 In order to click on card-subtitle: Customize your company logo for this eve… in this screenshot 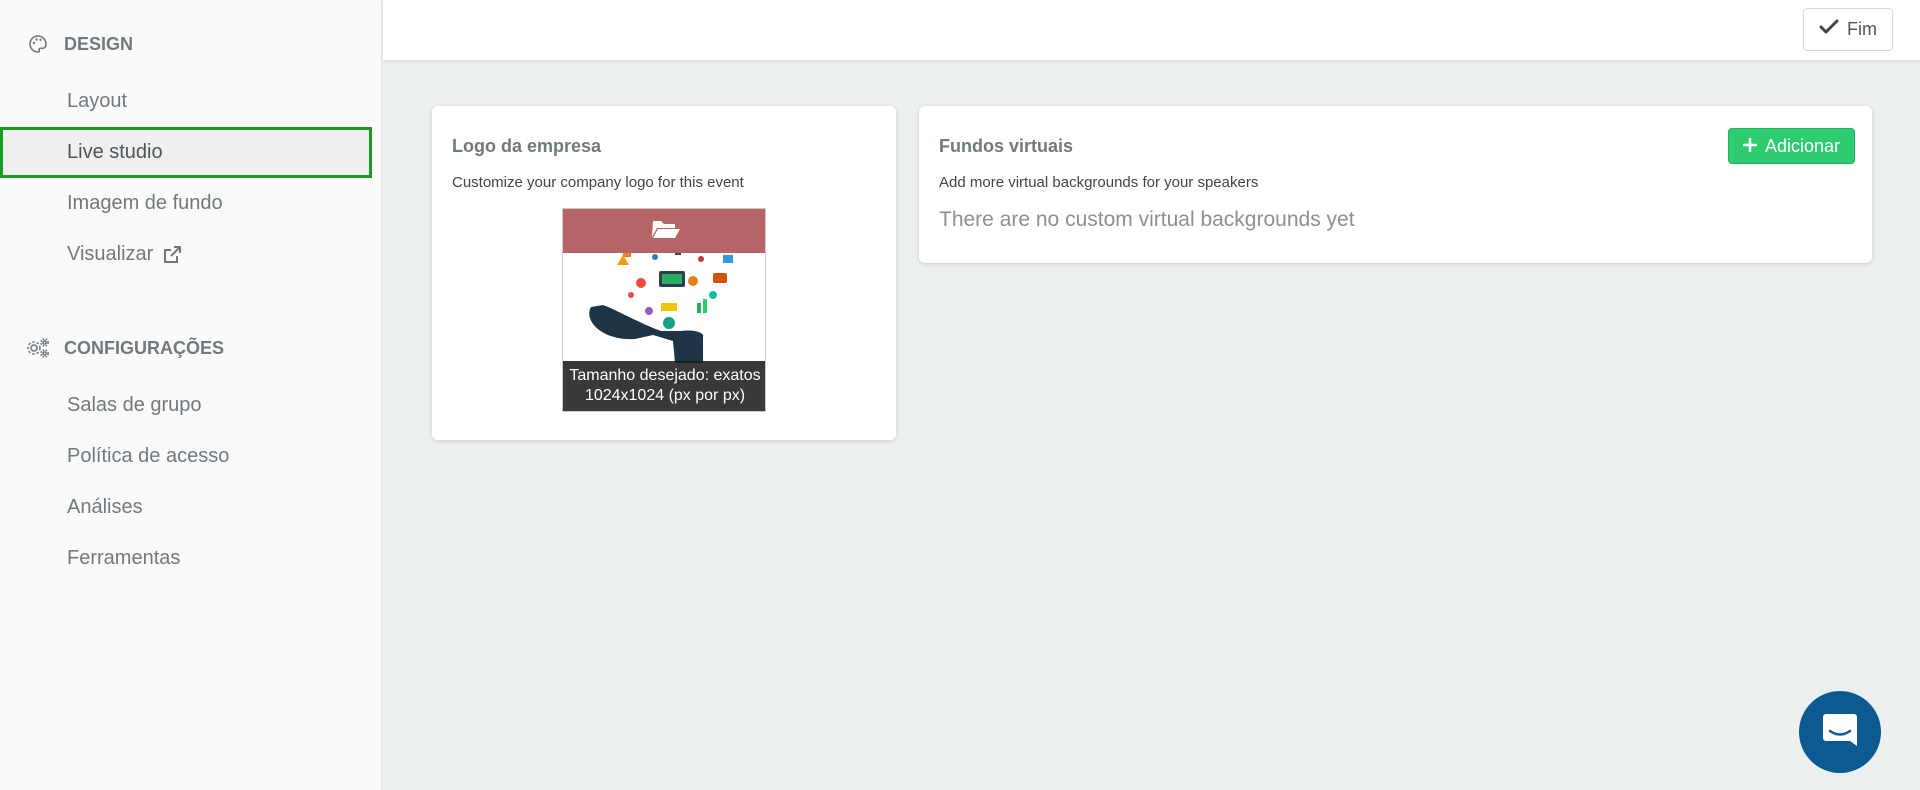, I will do `click(598, 182)`.